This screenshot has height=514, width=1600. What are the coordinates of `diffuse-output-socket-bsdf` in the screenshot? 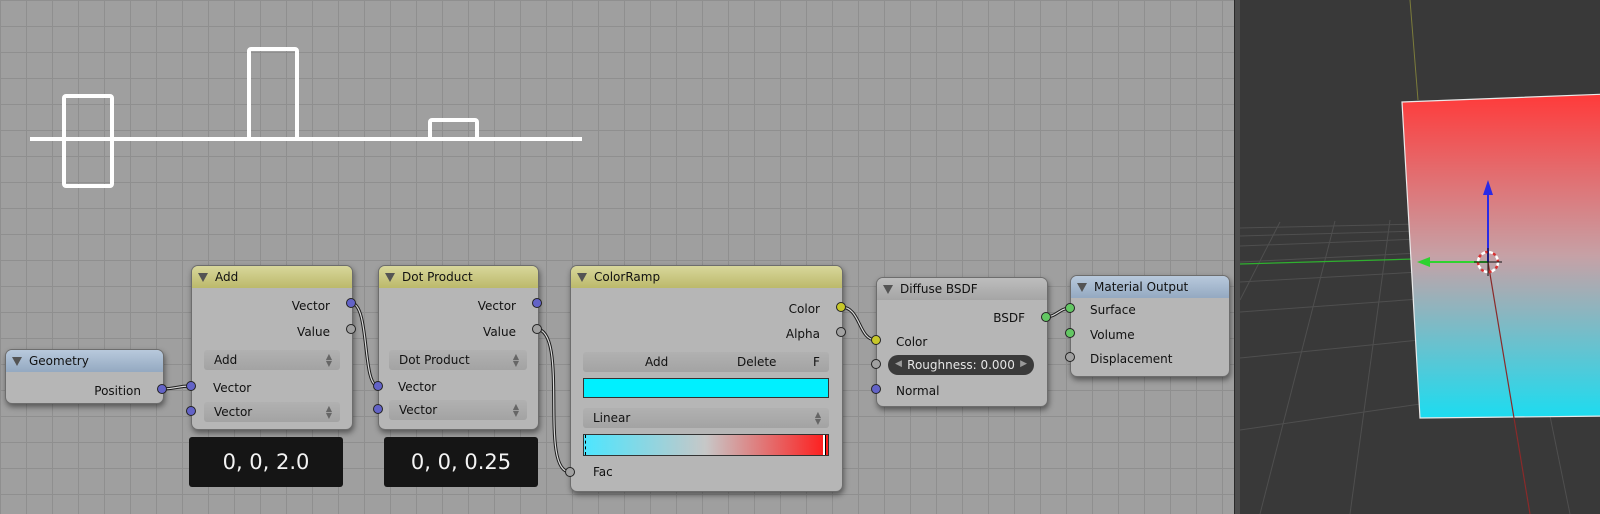 It's located at (1046, 317).